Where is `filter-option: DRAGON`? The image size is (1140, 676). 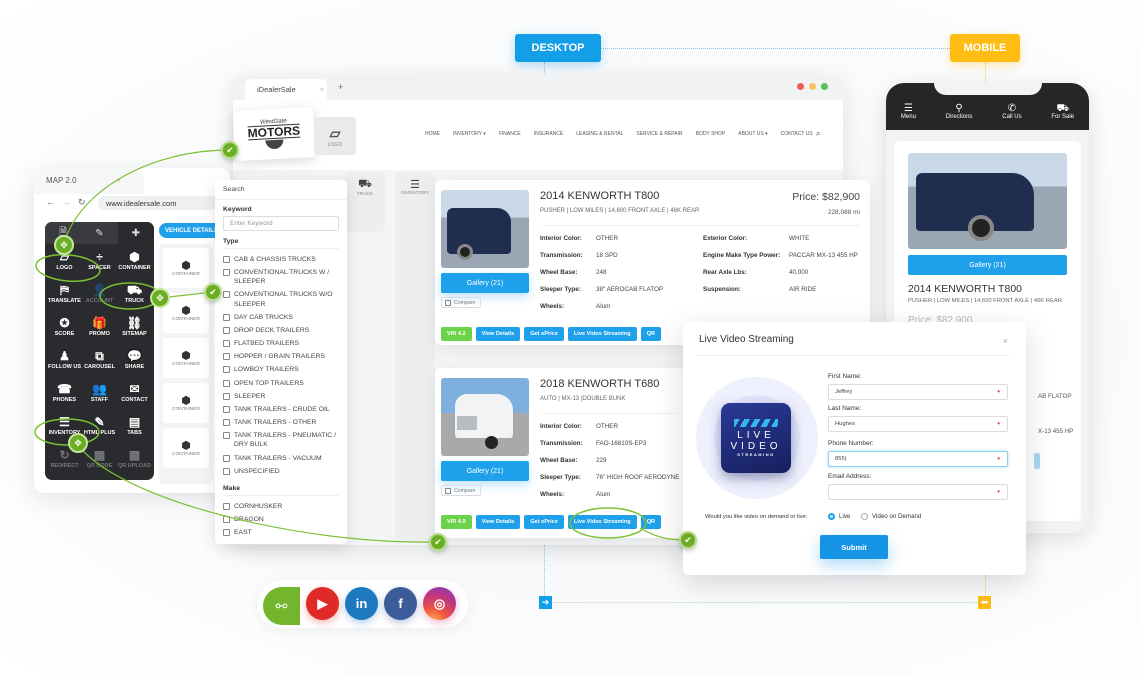
filter-option: DRAGON is located at coordinates (281, 519).